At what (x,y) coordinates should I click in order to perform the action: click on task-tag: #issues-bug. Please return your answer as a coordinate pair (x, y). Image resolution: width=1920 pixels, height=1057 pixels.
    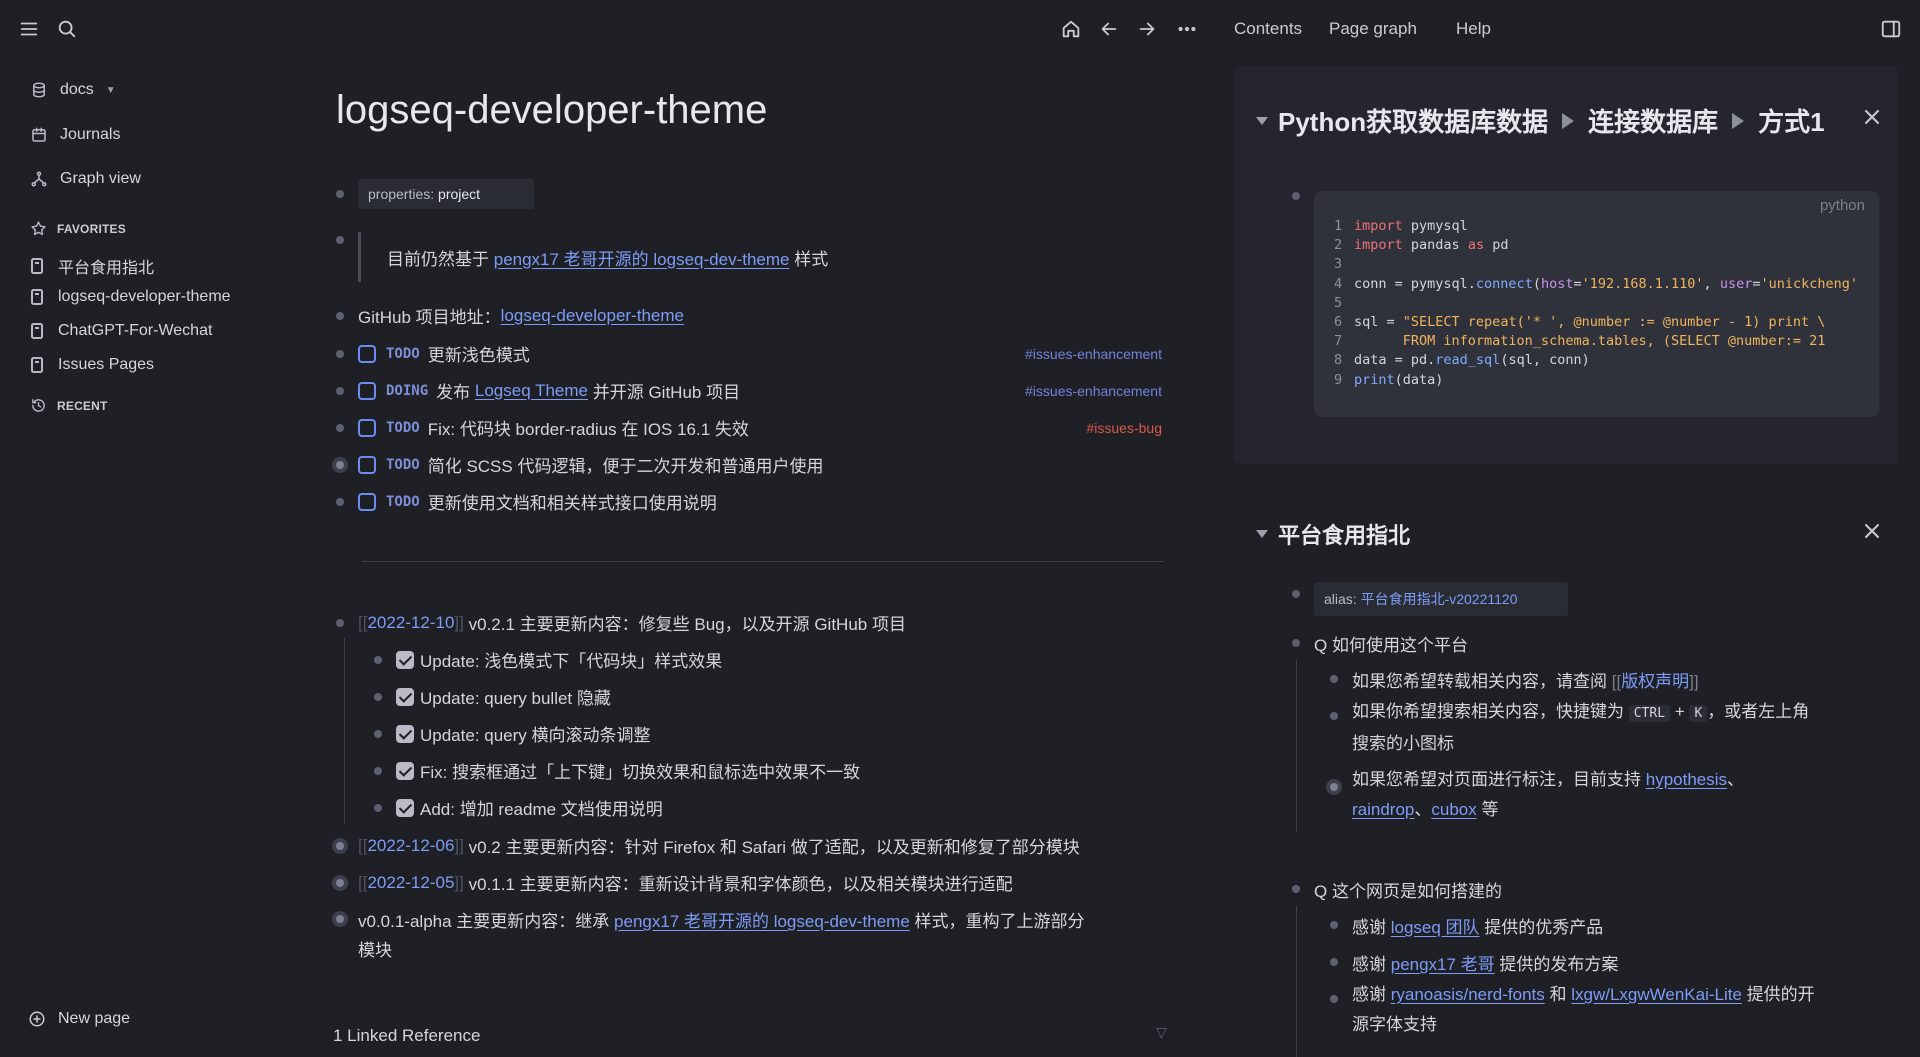
    Looking at the image, I should click on (1125, 428).